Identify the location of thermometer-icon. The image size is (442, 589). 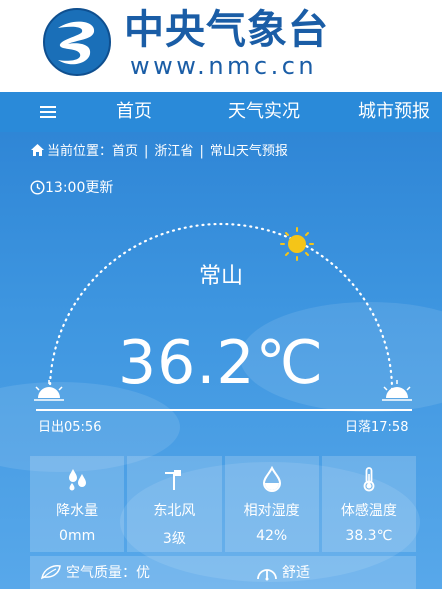
(369, 479).